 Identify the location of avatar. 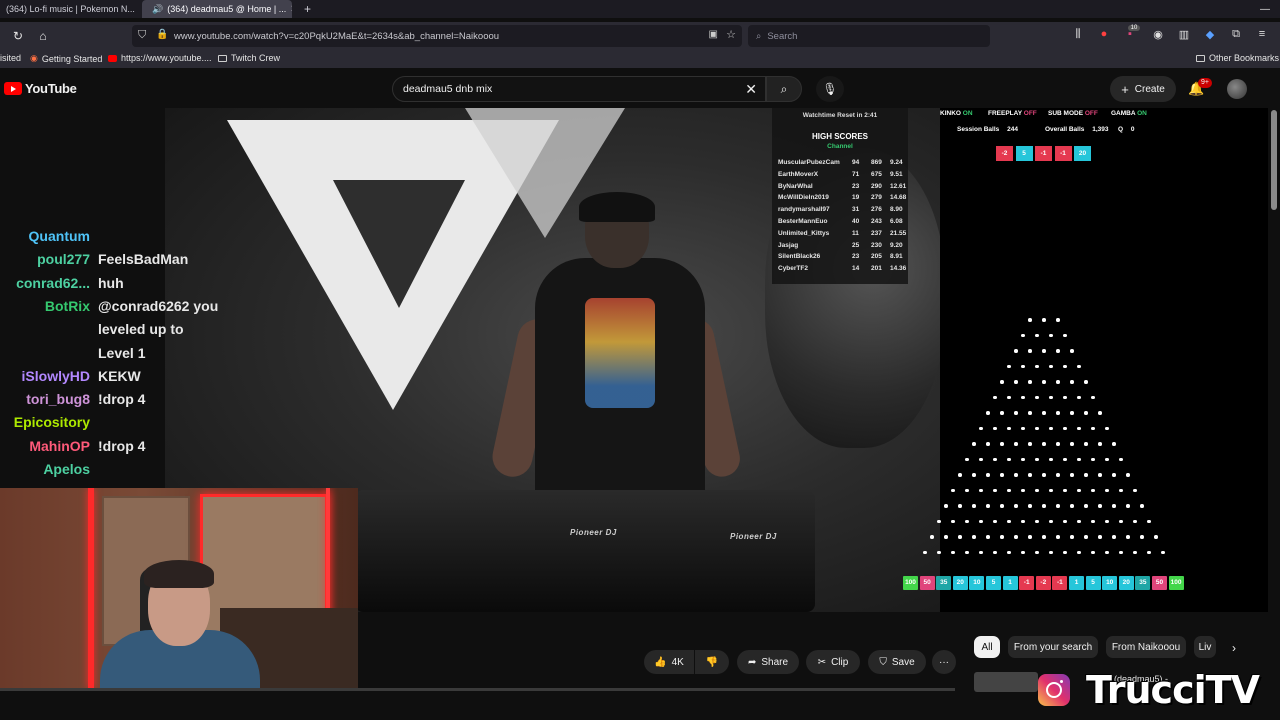
(1237, 89).